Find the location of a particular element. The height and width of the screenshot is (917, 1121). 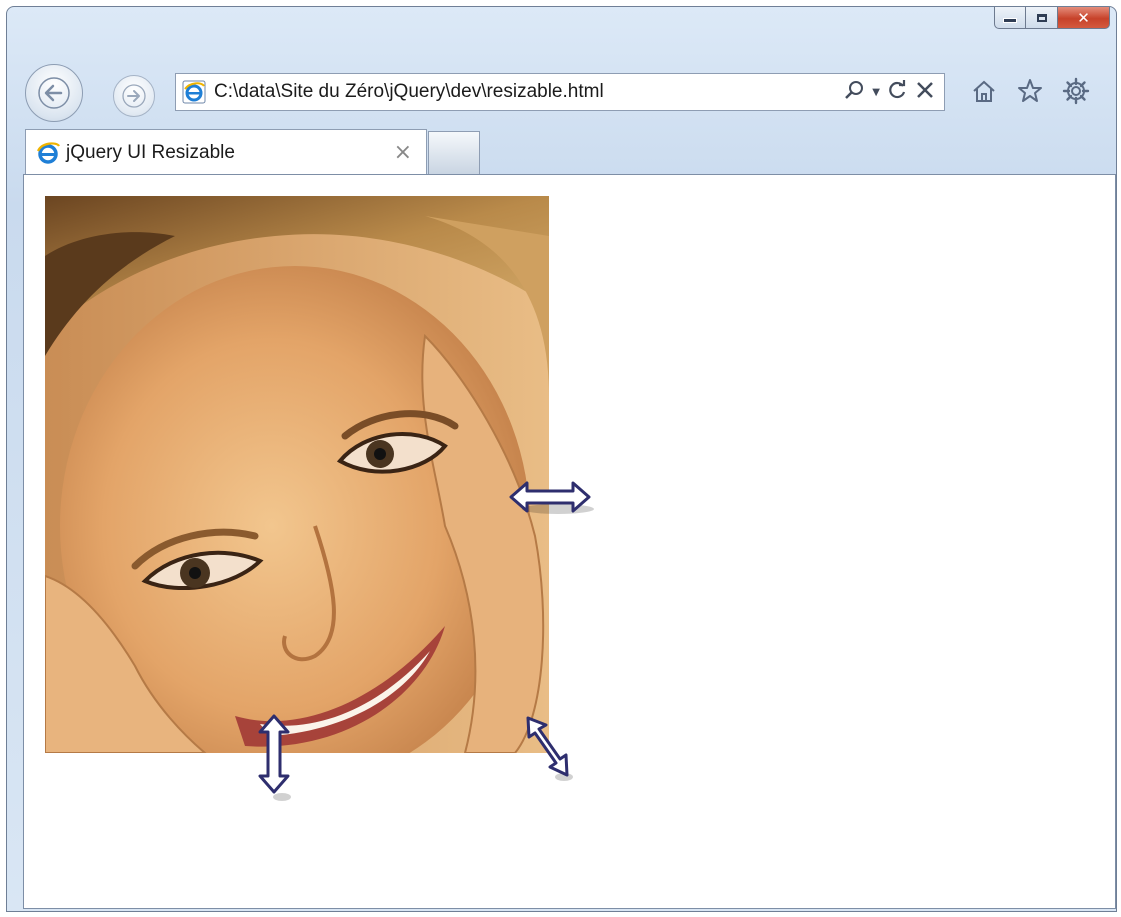

forward-button is located at coordinates (134, 96).